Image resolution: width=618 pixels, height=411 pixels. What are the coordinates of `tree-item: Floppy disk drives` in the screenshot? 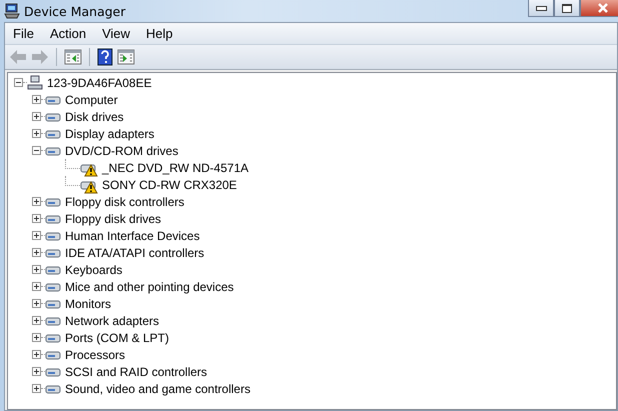 It's located at (113, 219).